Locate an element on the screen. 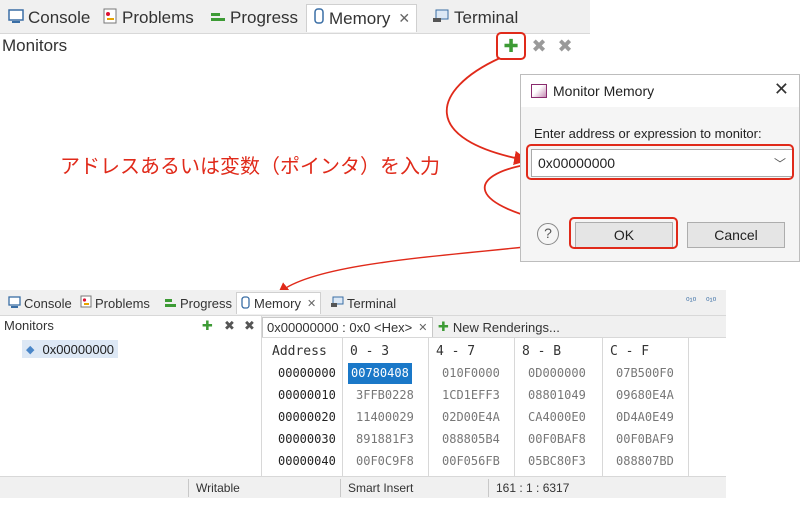 This screenshot has height=508, width=800. tab-console: Console is located at coordinates (40, 303).